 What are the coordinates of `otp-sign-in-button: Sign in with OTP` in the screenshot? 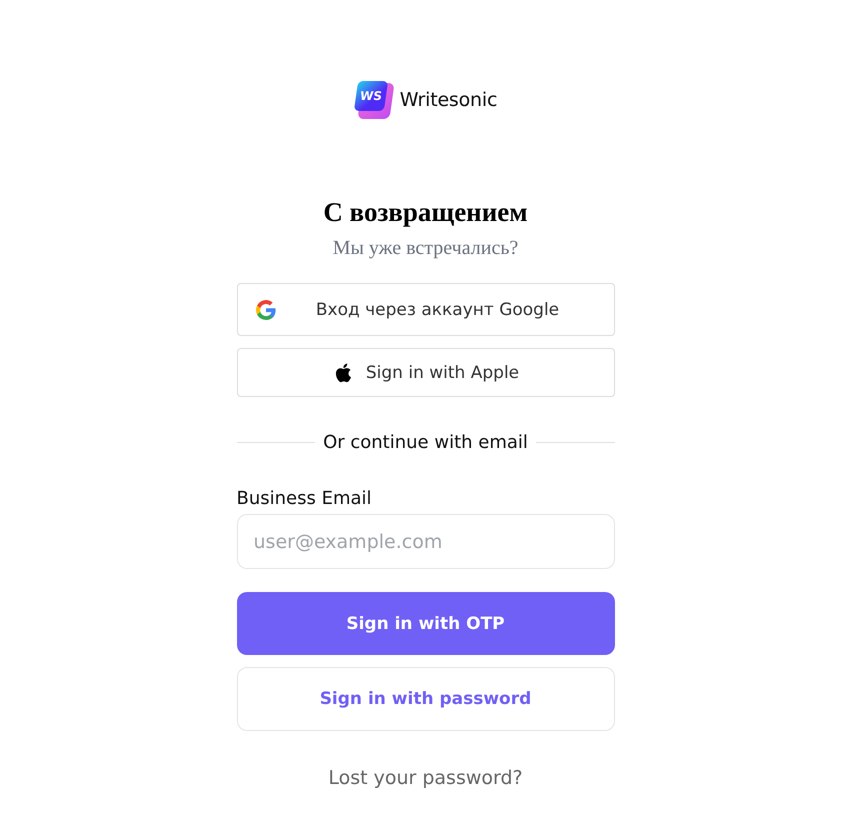 It's located at (425, 623).